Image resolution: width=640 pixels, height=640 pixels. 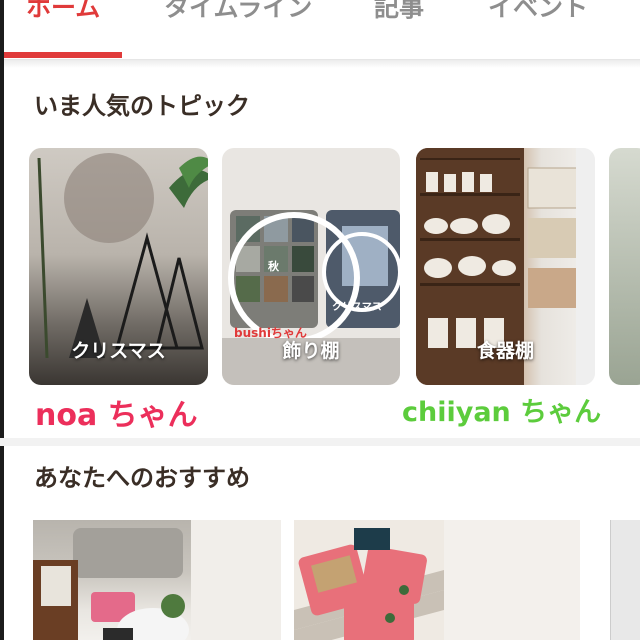 I want to click on topic-card-next-partial, so click(x=624, y=266).